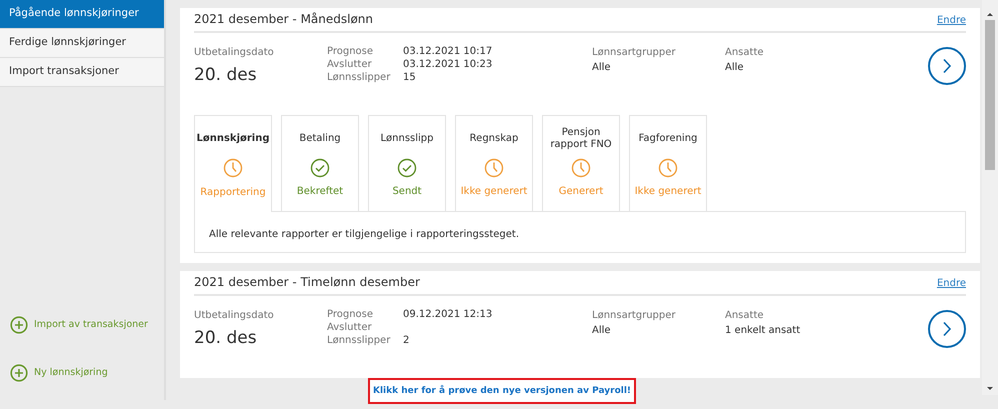 The width and height of the screenshot is (998, 409). Describe the element at coordinates (406, 340) in the screenshot. I see `field-value: 2` at that location.